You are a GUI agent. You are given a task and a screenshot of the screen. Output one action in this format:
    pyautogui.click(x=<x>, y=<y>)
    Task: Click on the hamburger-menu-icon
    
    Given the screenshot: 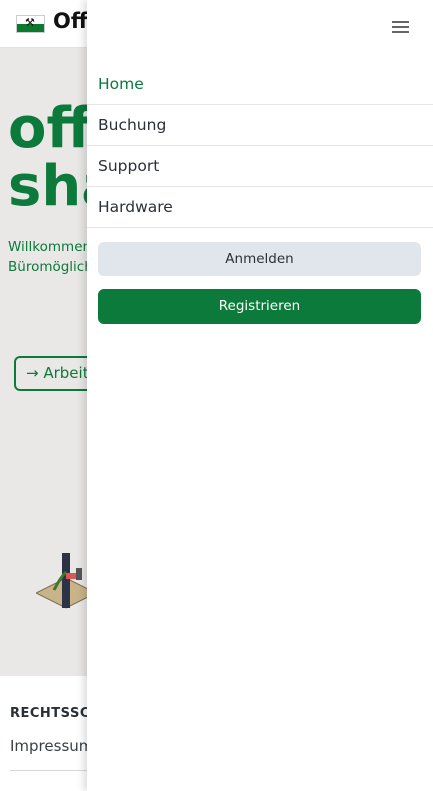 What is the action you would take?
    pyautogui.click(x=401, y=28)
    